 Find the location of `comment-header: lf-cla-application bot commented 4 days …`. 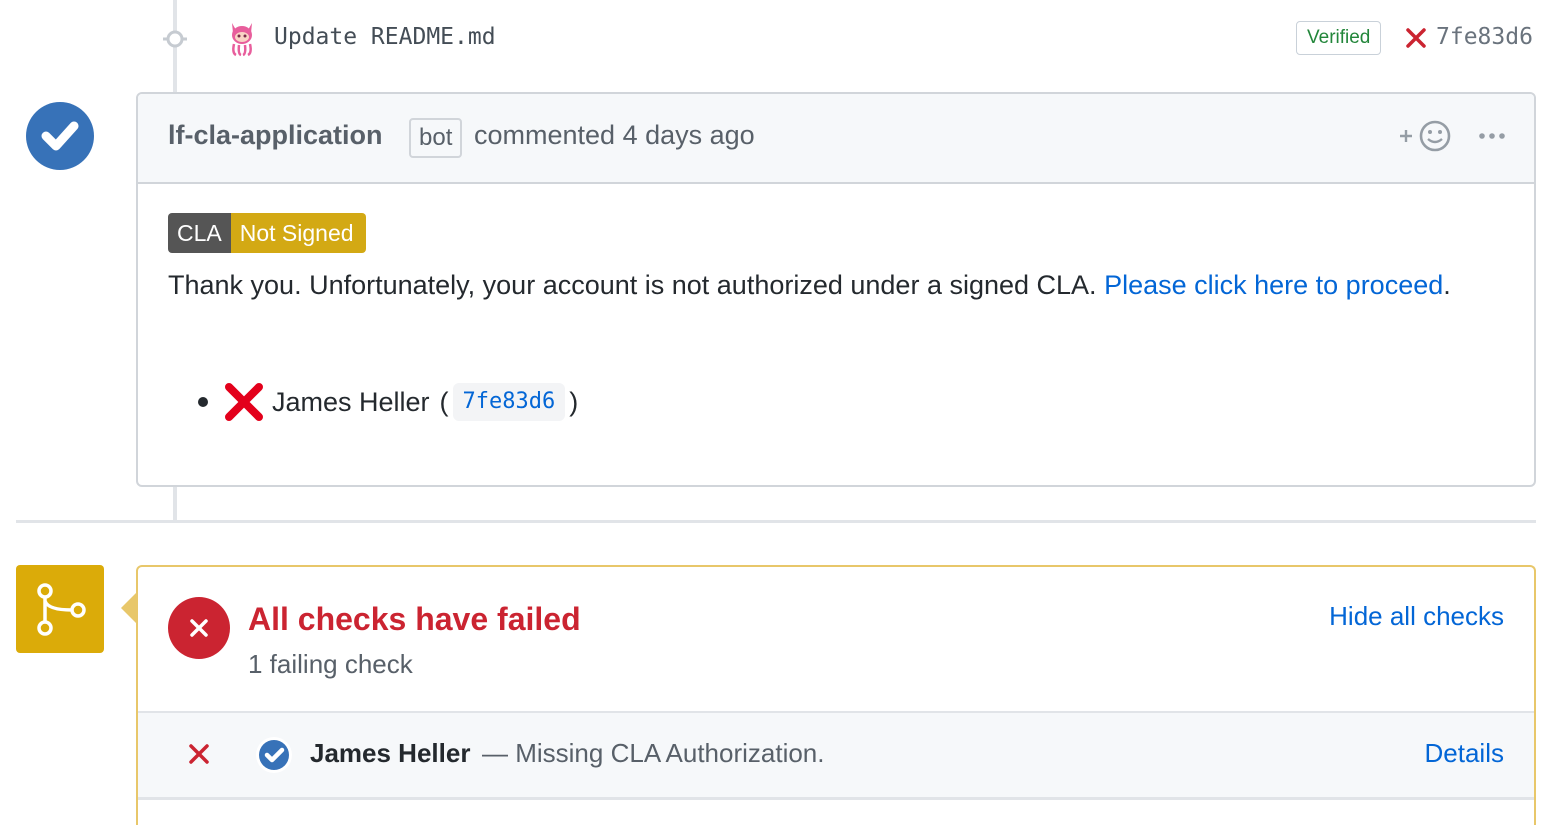

comment-header: lf-cla-application bot commented 4 days … is located at coordinates (836, 139).